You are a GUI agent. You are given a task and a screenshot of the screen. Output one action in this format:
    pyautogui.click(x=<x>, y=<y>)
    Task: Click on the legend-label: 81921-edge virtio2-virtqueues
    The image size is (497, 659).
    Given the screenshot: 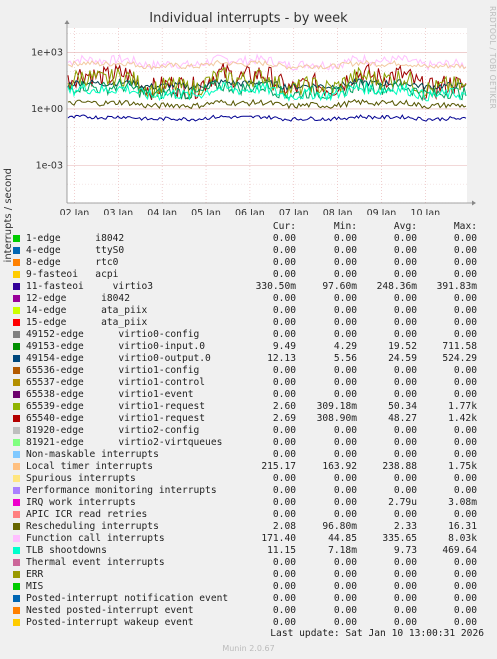 What is the action you would take?
    pyautogui.click(x=124, y=442)
    